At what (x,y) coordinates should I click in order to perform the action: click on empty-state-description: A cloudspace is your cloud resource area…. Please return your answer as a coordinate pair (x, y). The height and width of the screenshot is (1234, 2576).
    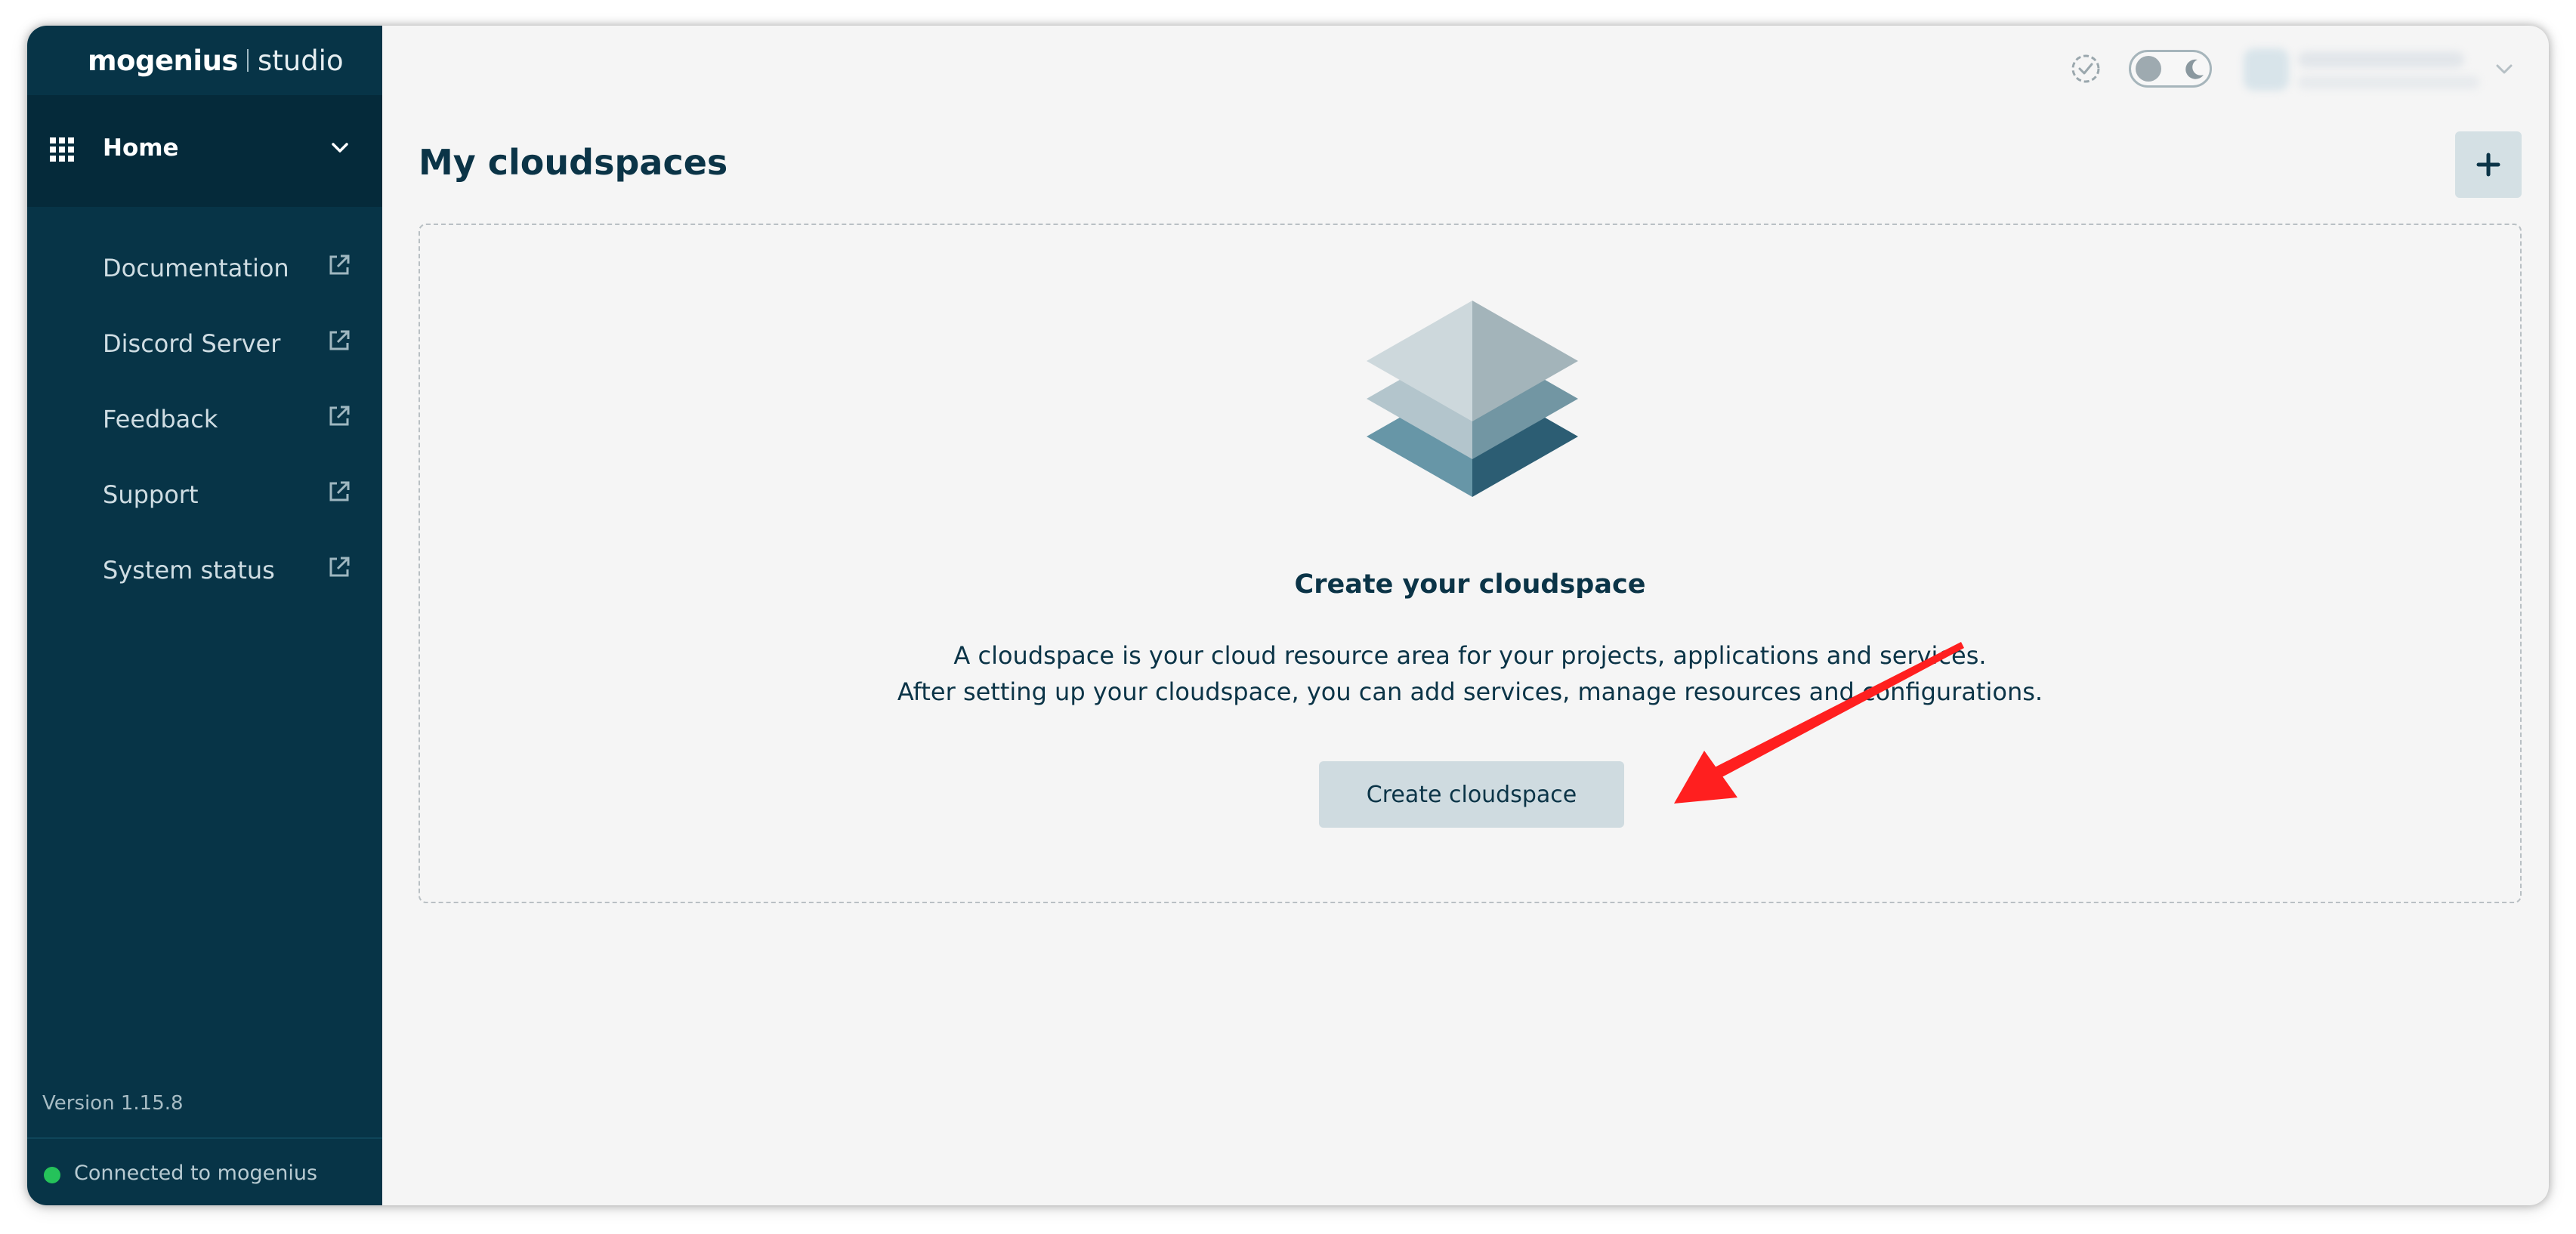
    Looking at the image, I should click on (1470, 673).